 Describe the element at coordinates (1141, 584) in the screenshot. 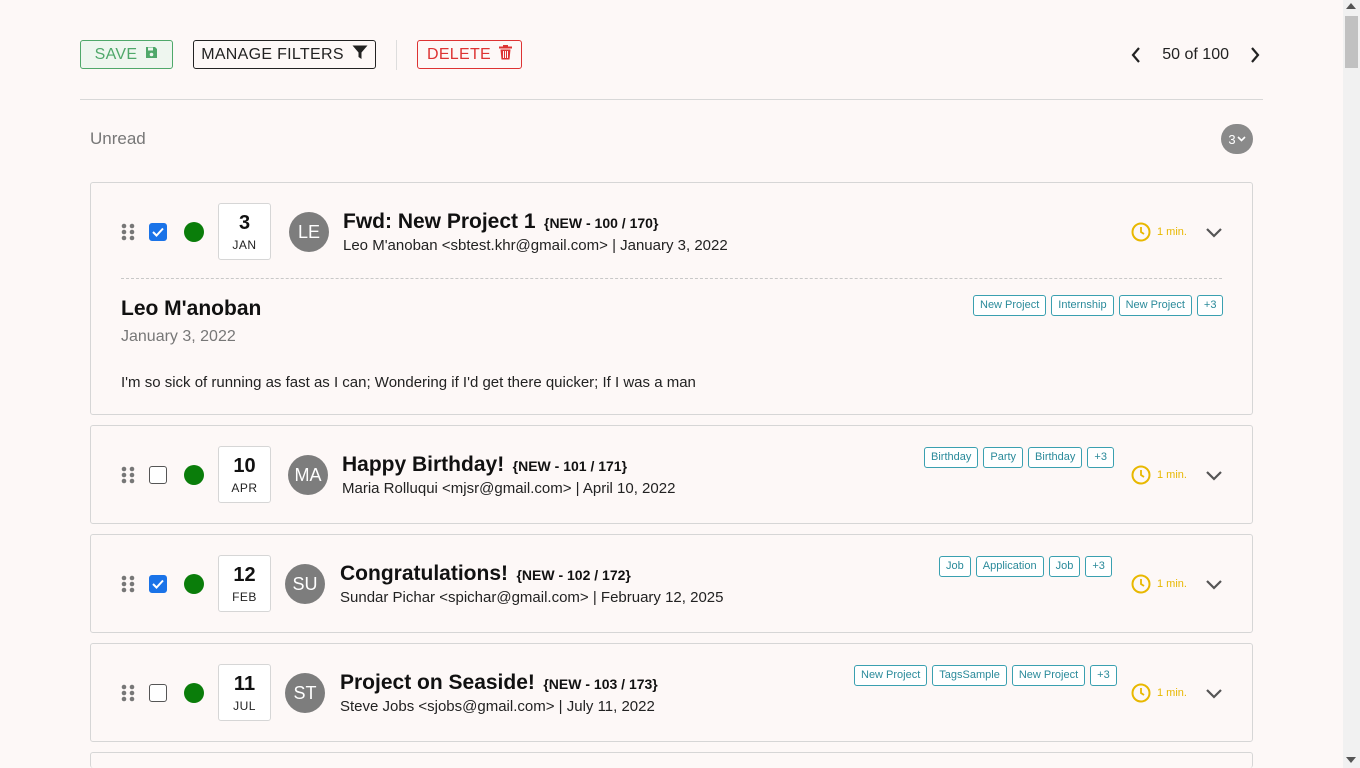

I see `clock-icon` at that location.